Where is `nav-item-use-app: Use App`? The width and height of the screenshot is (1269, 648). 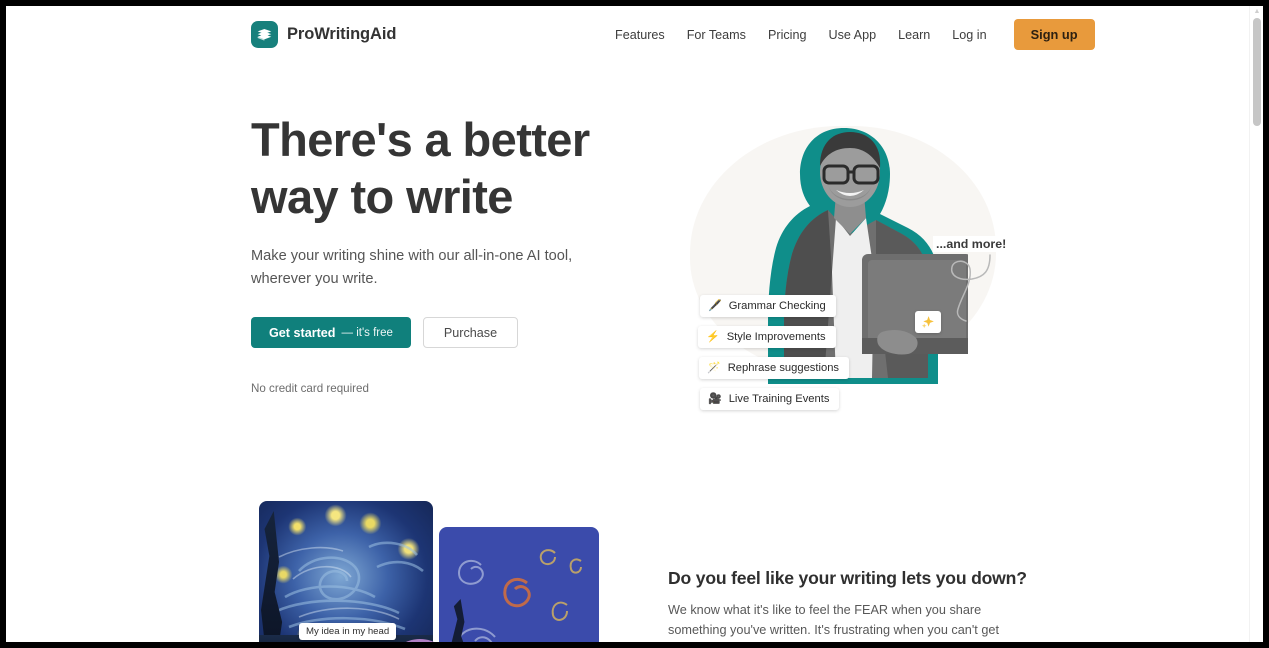
nav-item-use-app: Use App is located at coordinates (852, 35).